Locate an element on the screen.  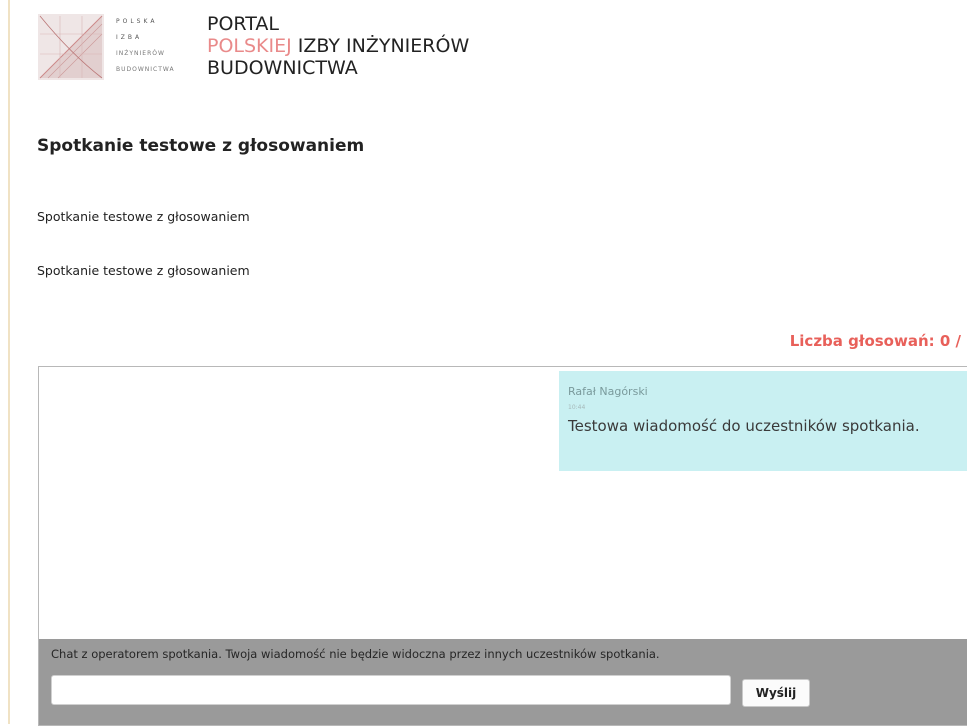
portal-title-line-2: POLSKIEJ IZBY INŻYNIERÓW is located at coordinates (338, 46).